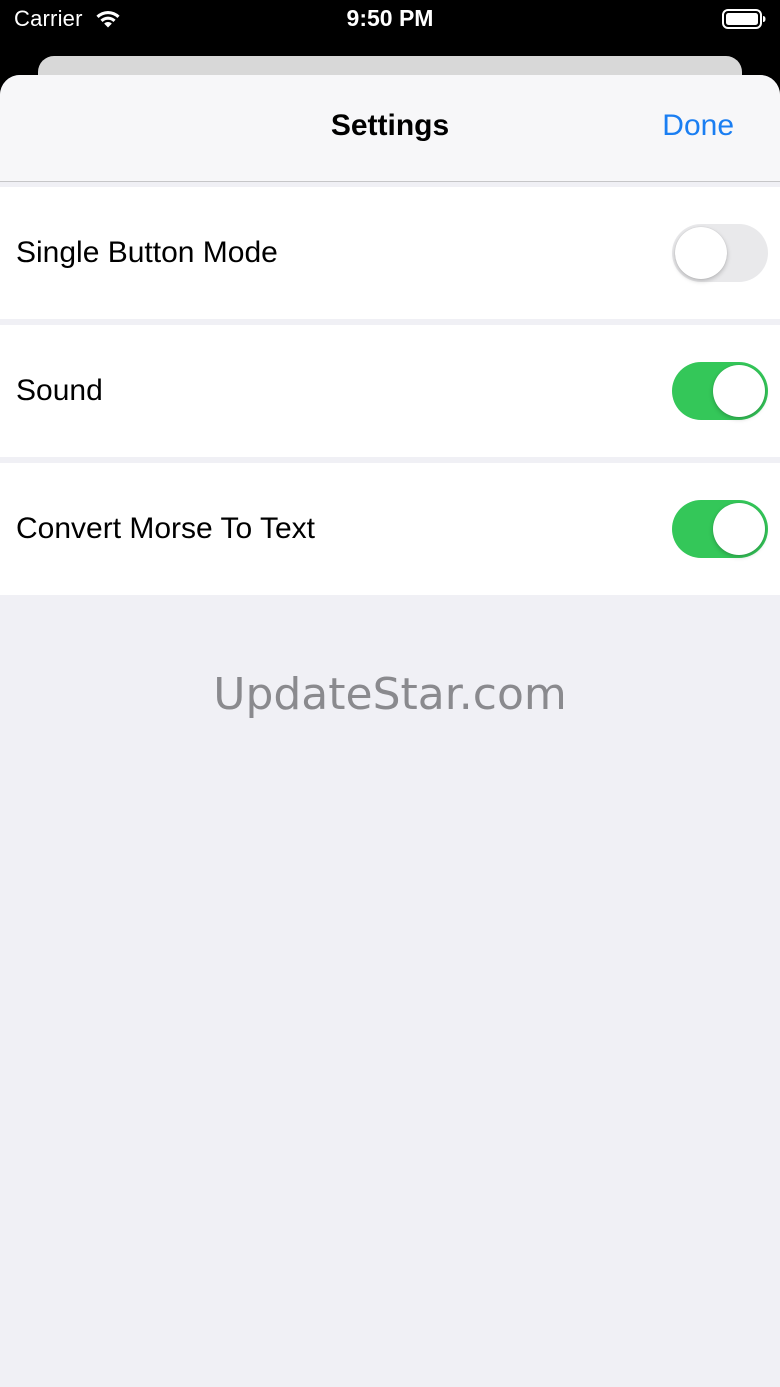  I want to click on setting-label: Single Button Mode, so click(147, 252).